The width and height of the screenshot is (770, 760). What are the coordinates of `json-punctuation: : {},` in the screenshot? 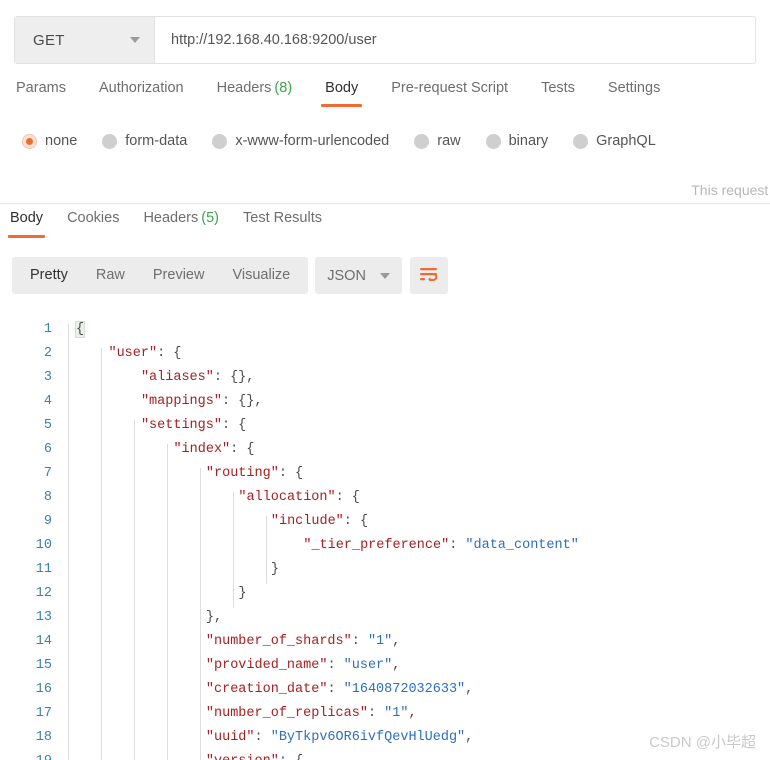 It's located at (242, 401).